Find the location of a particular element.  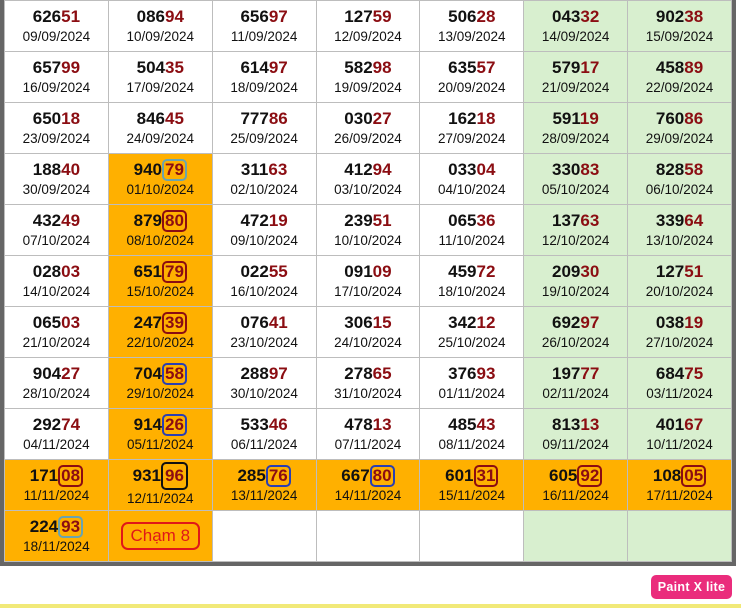

result-number: 12751 is located at coordinates (679, 272).